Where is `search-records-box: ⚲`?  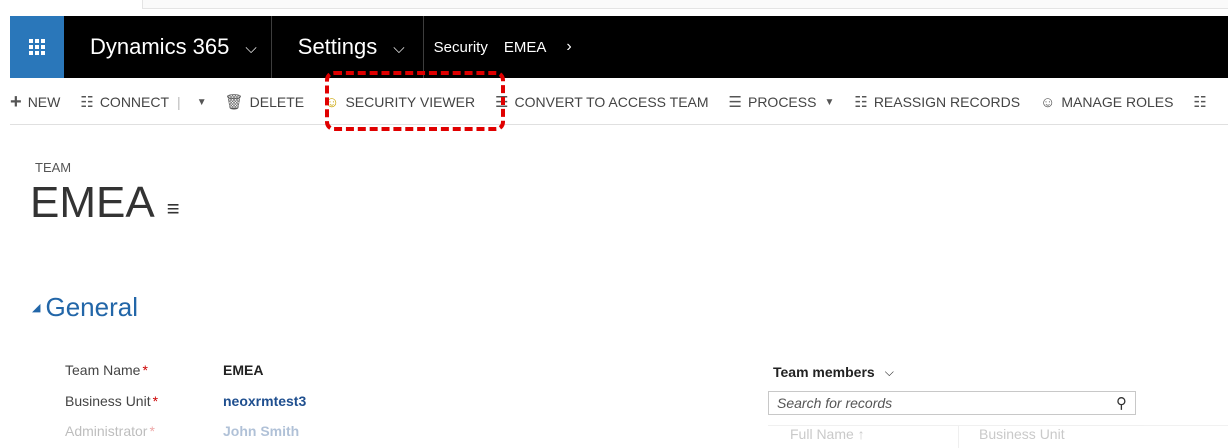
search-records-box: ⚲ is located at coordinates (952, 403).